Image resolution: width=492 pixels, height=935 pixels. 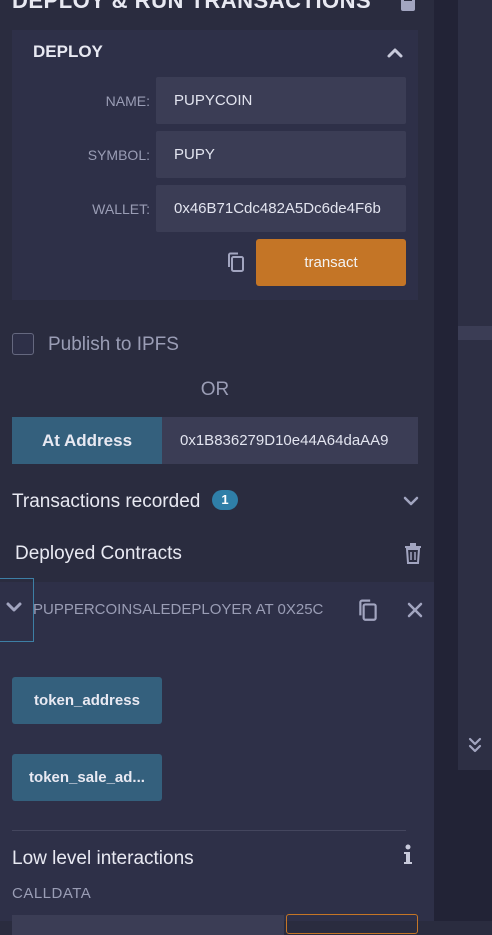 What do you see at coordinates (127, 101) in the screenshot?
I see `name-label: NAME:` at bounding box center [127, 101].